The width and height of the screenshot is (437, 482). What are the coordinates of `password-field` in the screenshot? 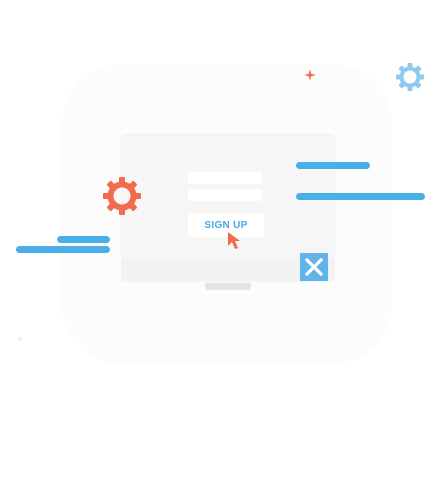 It's located at (225, 195).